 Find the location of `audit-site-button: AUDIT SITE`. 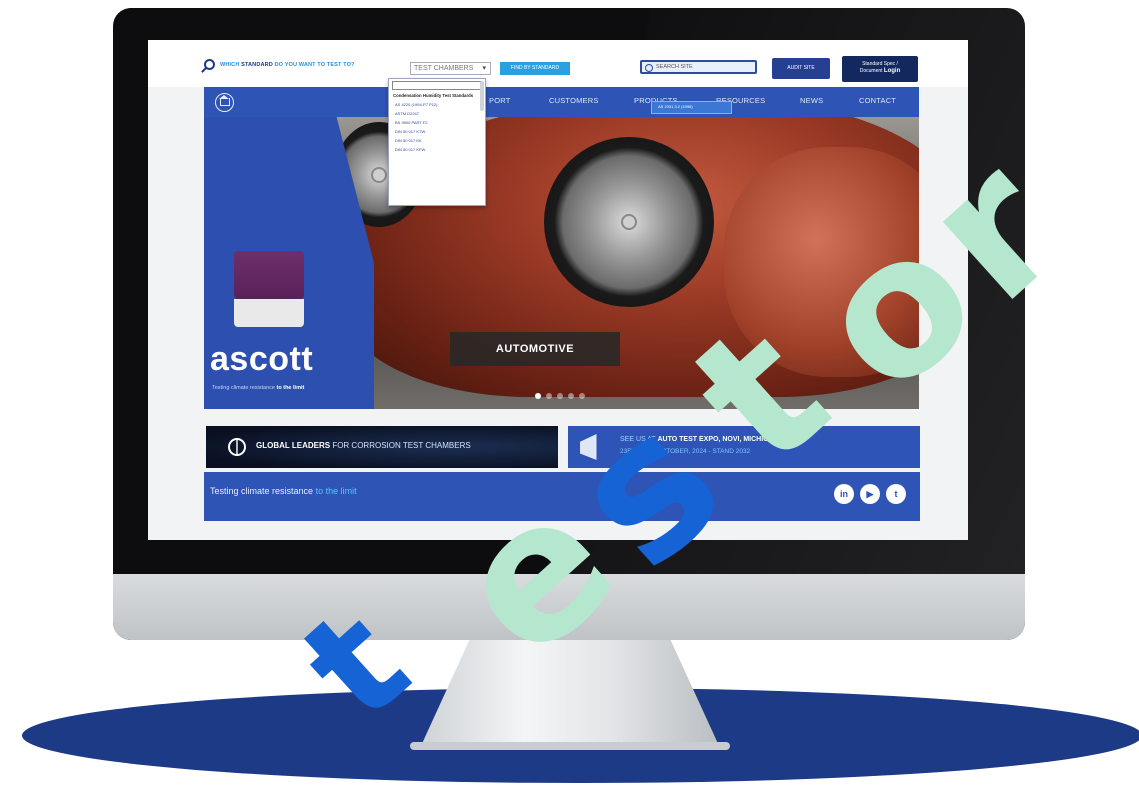

audit-site-button: AUDIT SITE is located at coordinates (801, 68).